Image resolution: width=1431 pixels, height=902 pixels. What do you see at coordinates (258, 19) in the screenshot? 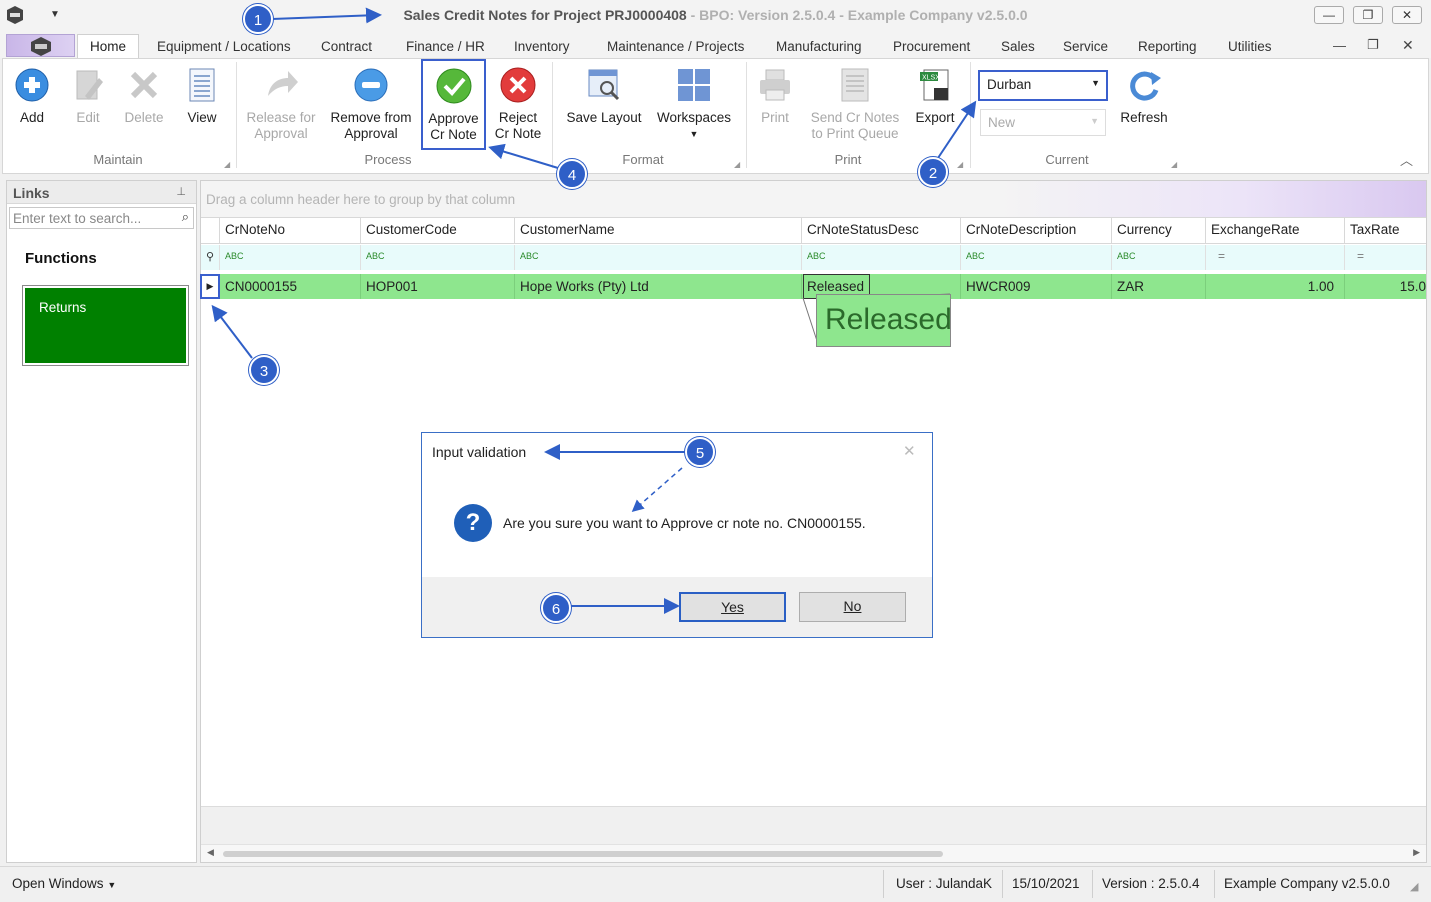
I see `step-marker-1: 1` at bounding box center [258, 19].